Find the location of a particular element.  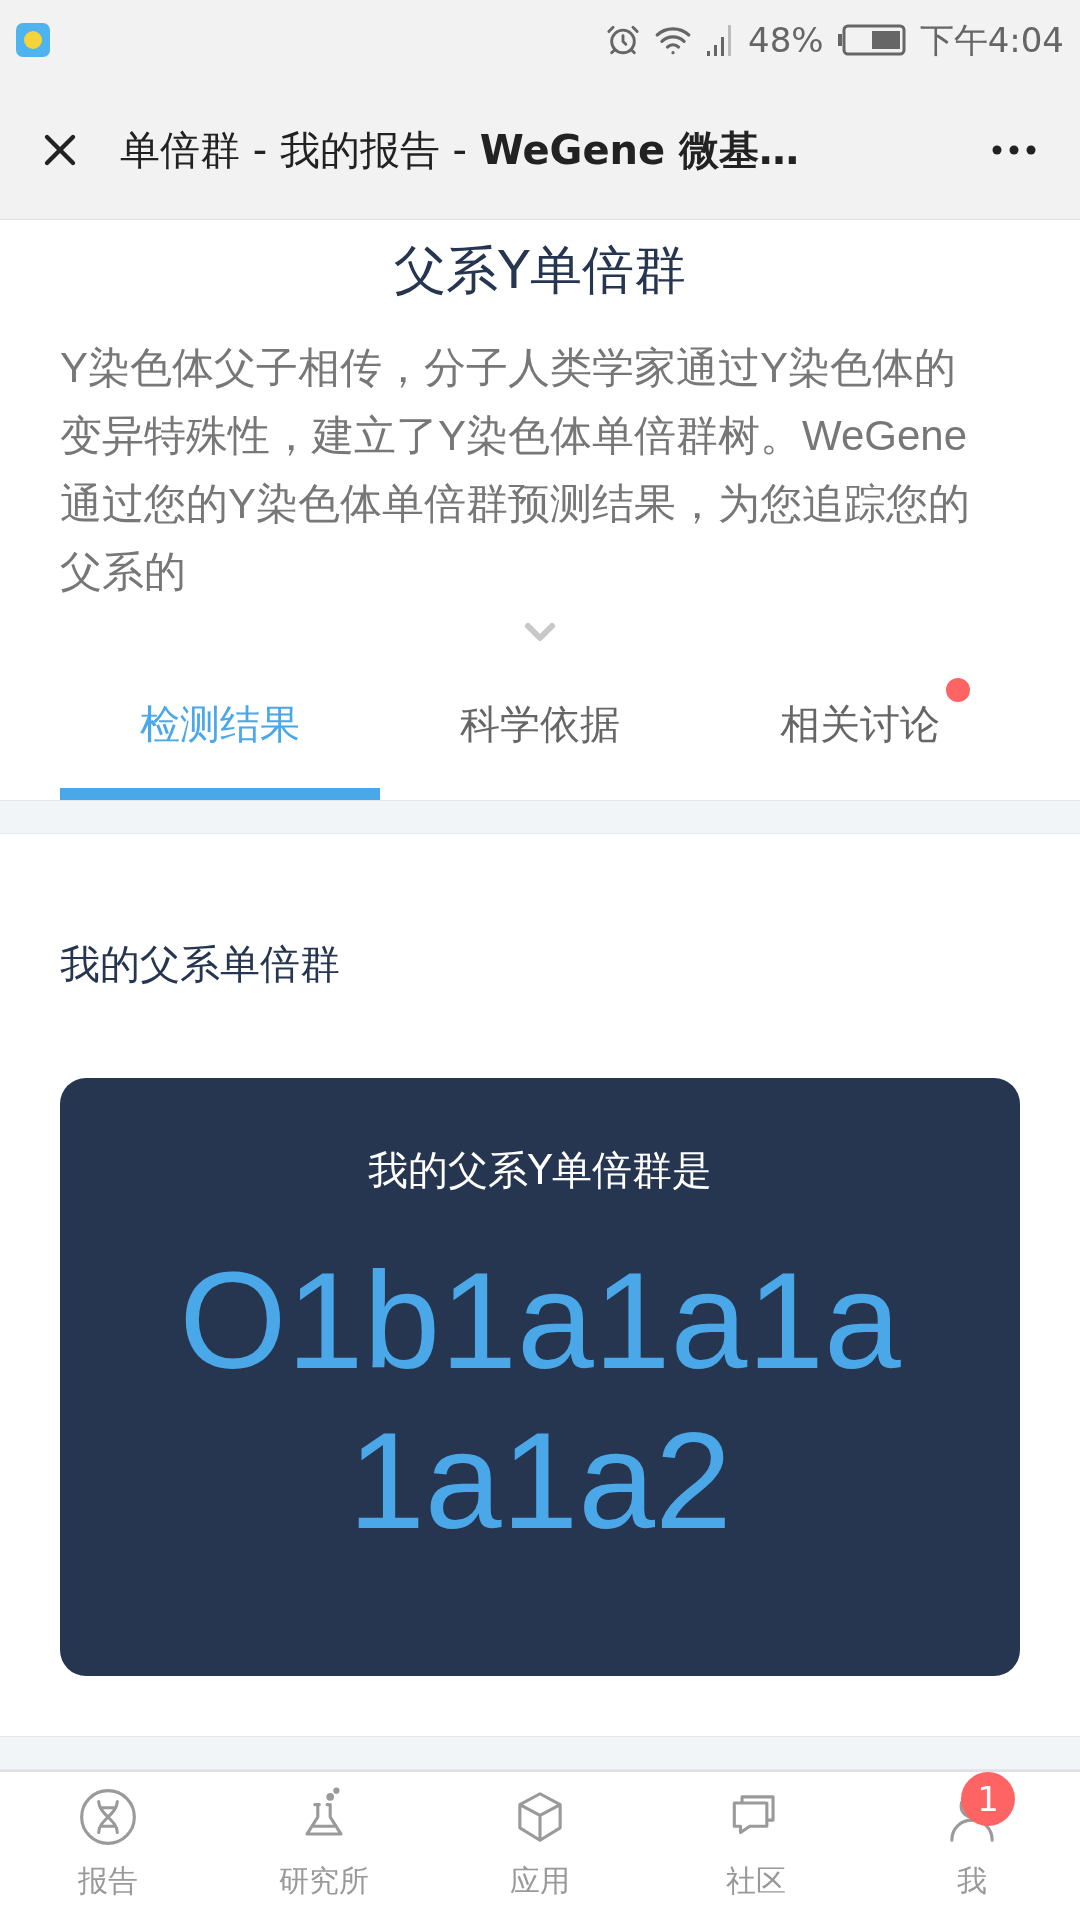

nav-tab: 报告 is located at coordinates (108, 1846).